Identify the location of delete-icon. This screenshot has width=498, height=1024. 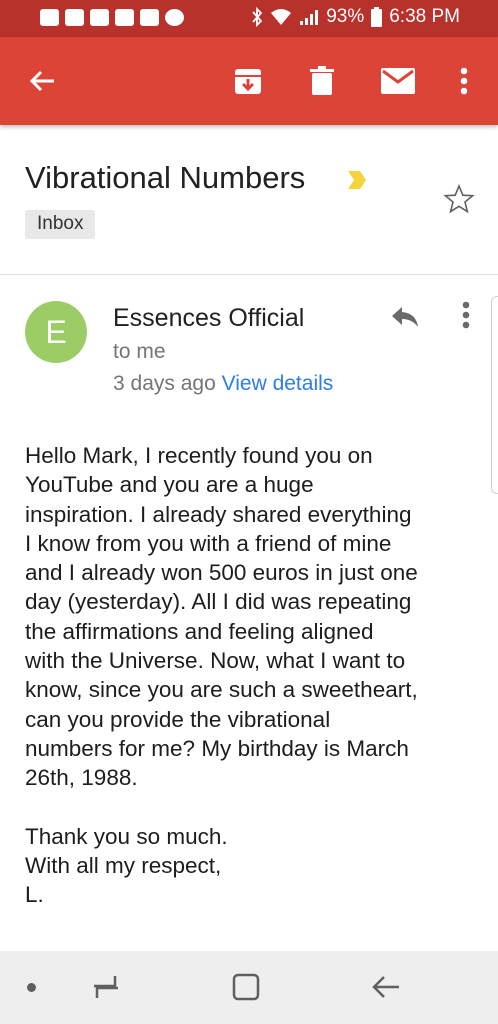
(322, 80).